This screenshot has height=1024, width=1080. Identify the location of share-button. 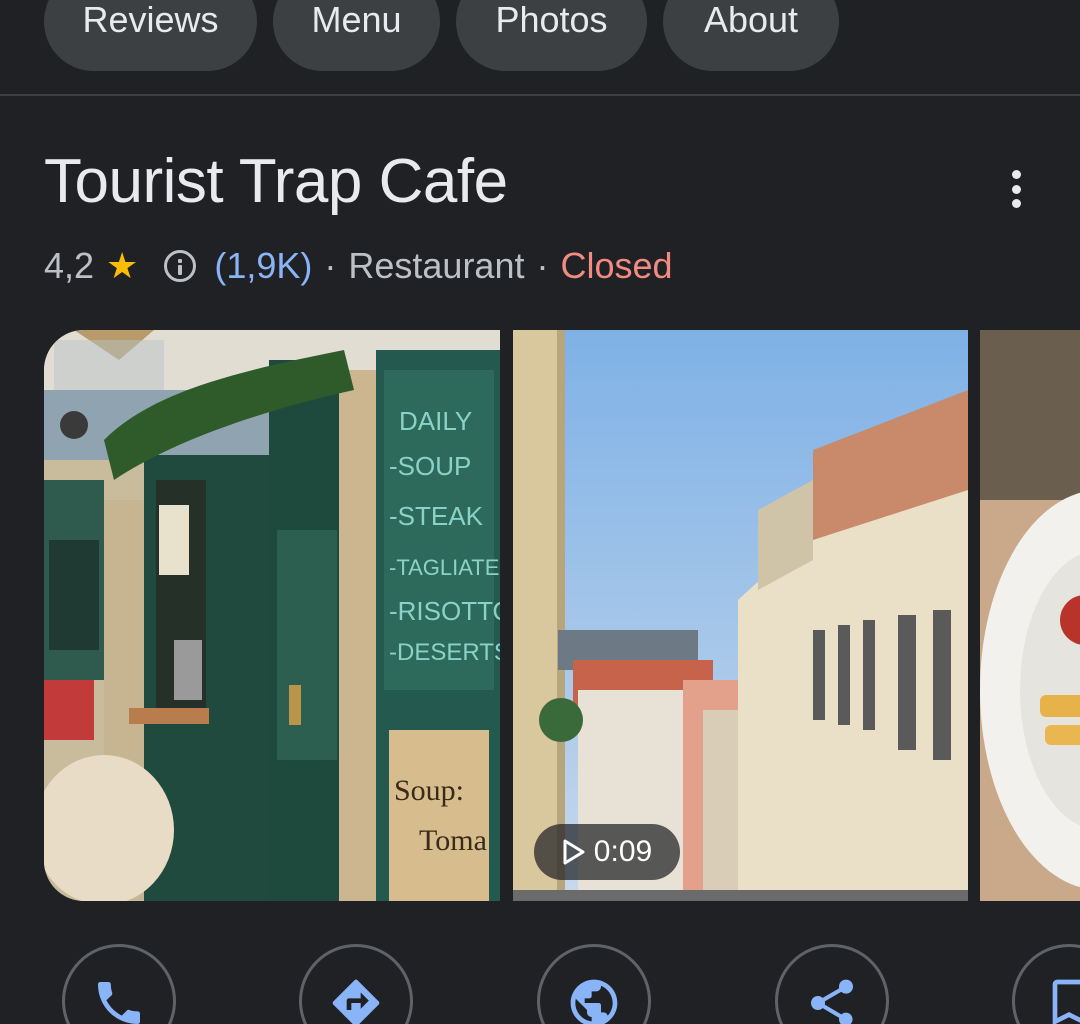
(832, 984).